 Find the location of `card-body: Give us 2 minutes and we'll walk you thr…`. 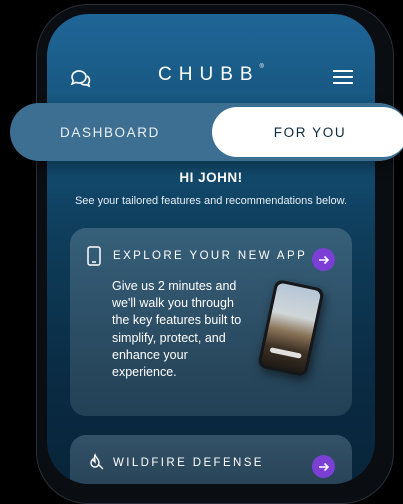

card-body: Give us 2 minutes and we'll walk you thr… is located at coordinates (177, 329).